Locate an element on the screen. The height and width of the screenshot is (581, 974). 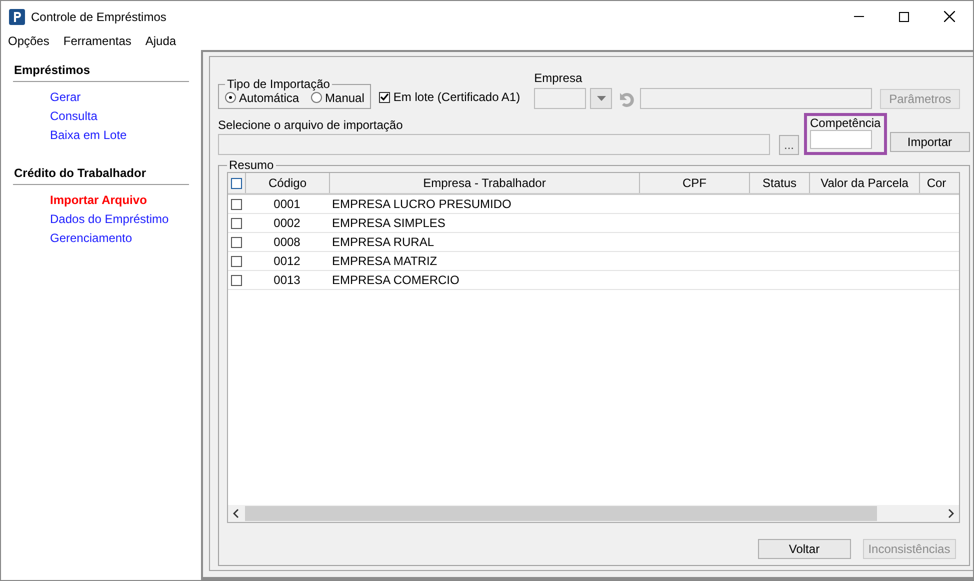
radio-option: Automática is located at coordinates (262, 97).